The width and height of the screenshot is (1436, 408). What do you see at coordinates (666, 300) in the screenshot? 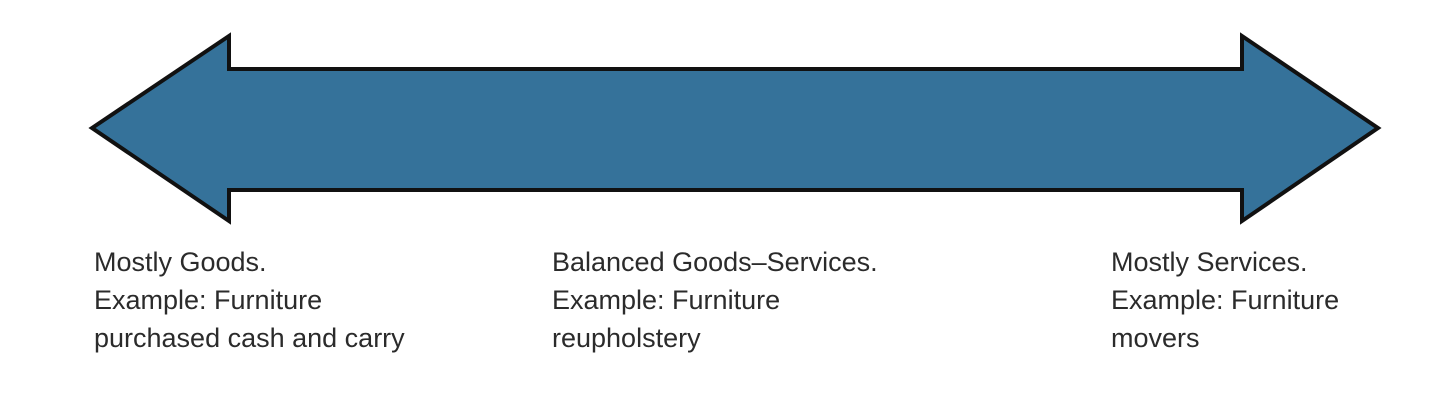
I see `balanced-example: Example: Furniture` at bounding box center [666, 300].